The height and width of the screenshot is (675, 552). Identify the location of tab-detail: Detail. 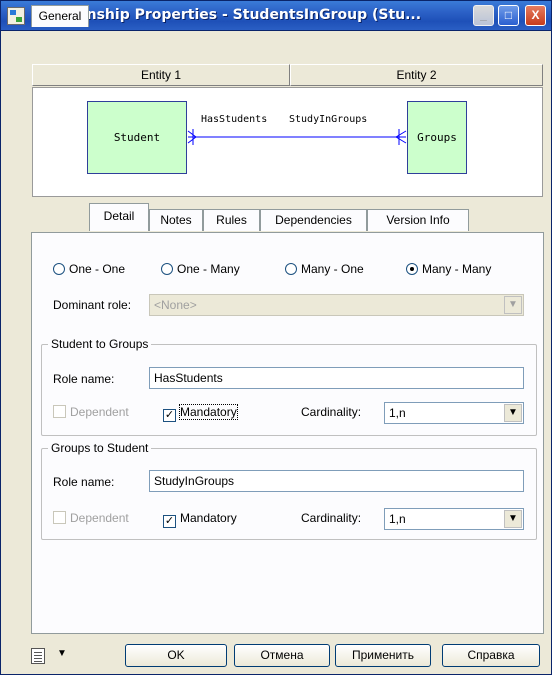
(119, 217).